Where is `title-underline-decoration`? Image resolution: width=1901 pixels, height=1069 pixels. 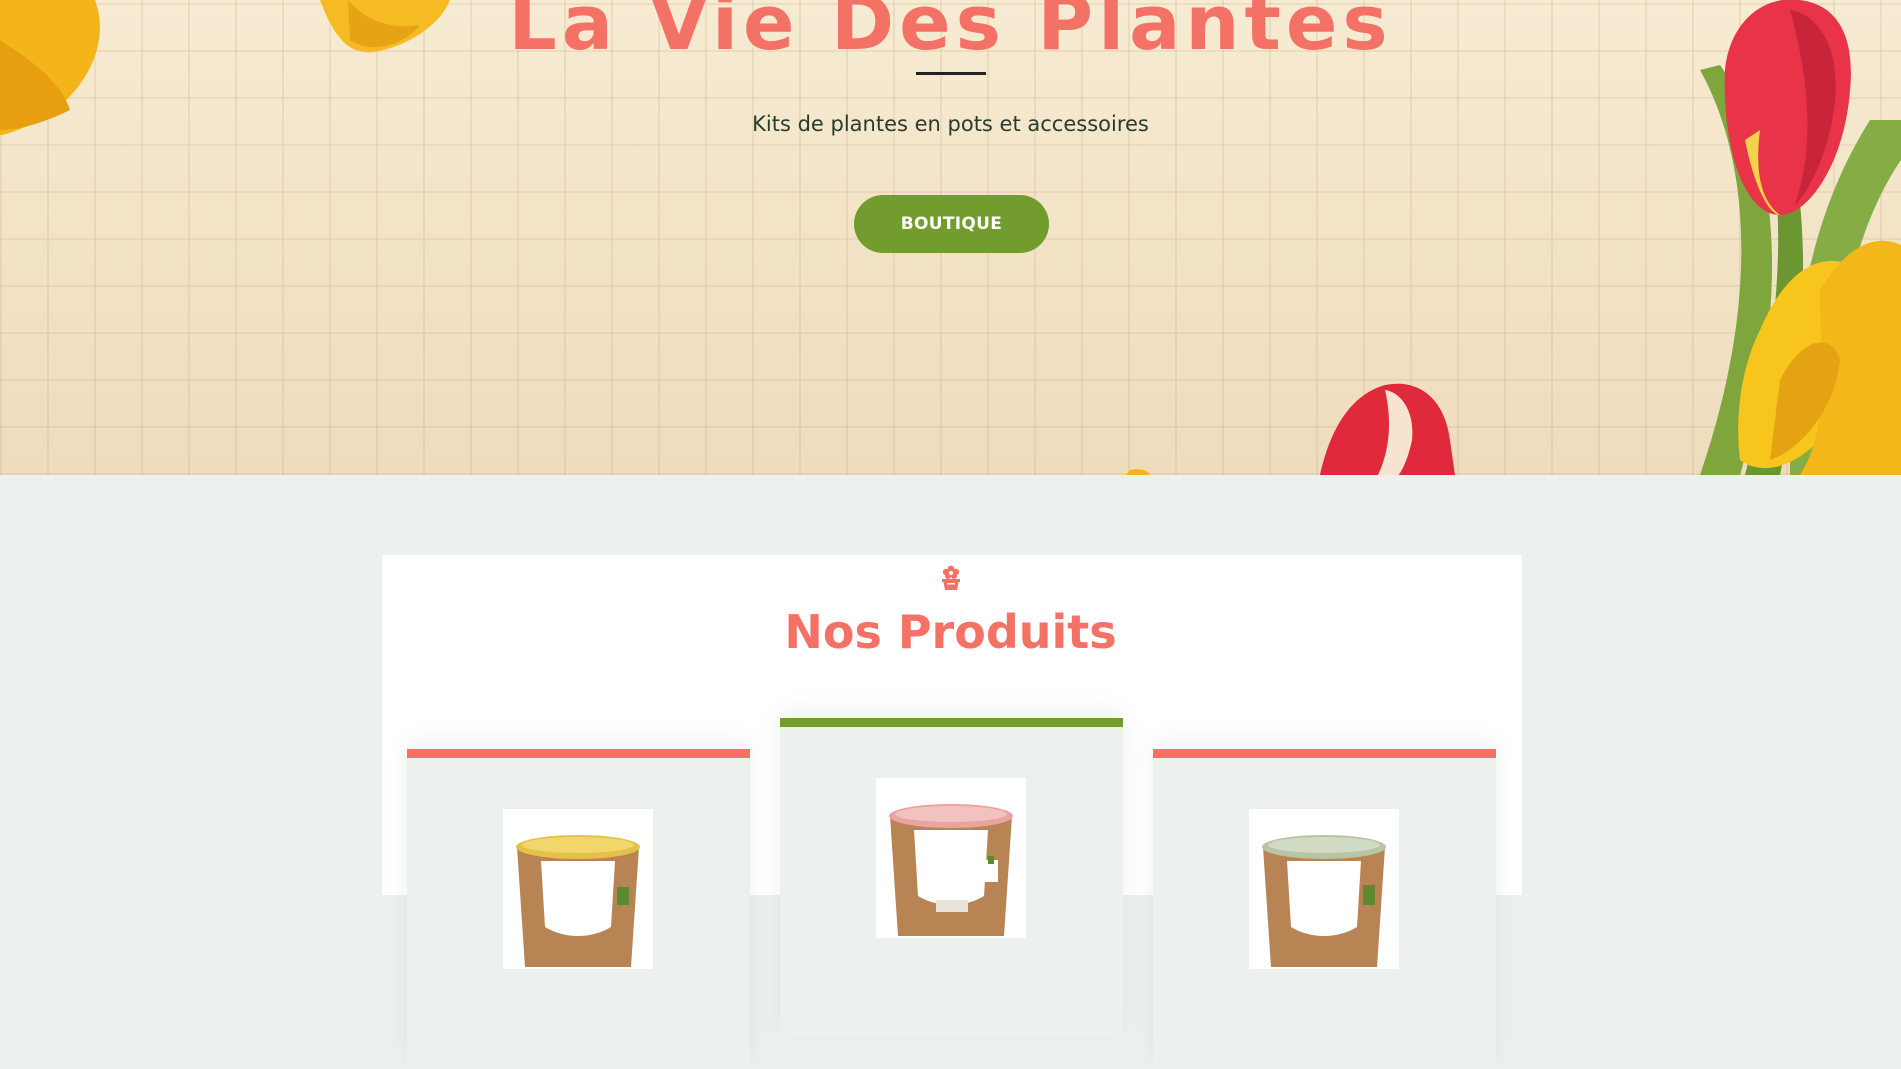
title-underline-decoration is located at coordinates (951, 73).